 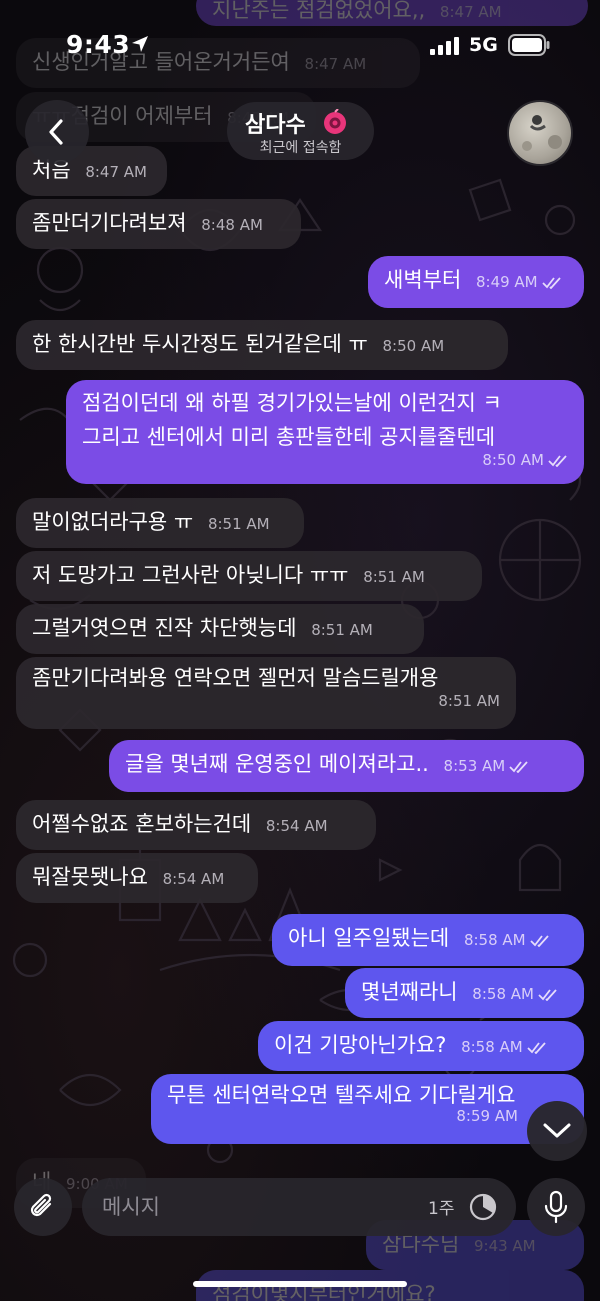 What do you see at coordinates (464, 993) in the screenshot?
I see `message-bubble-outgoing: 몇년째라니 8:58 AM` at bounding box center [464, 993].